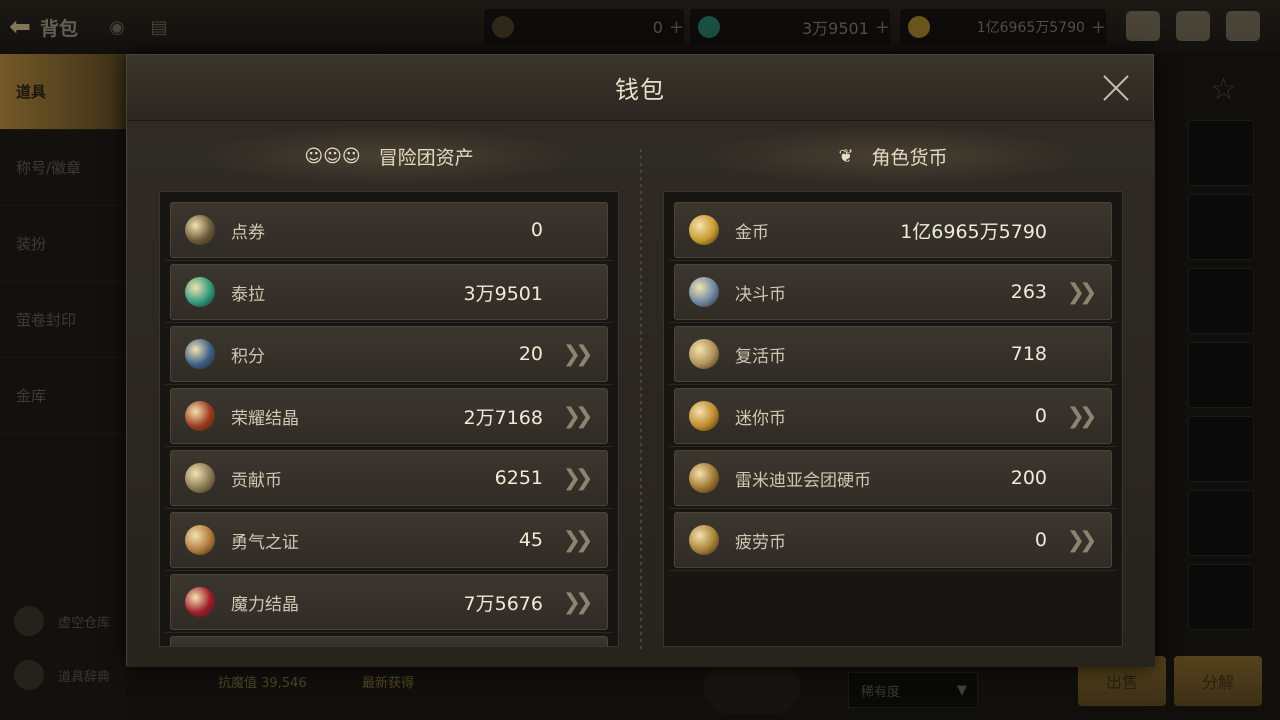  I want to click on item-label: 迷你币, so click(760, 418).